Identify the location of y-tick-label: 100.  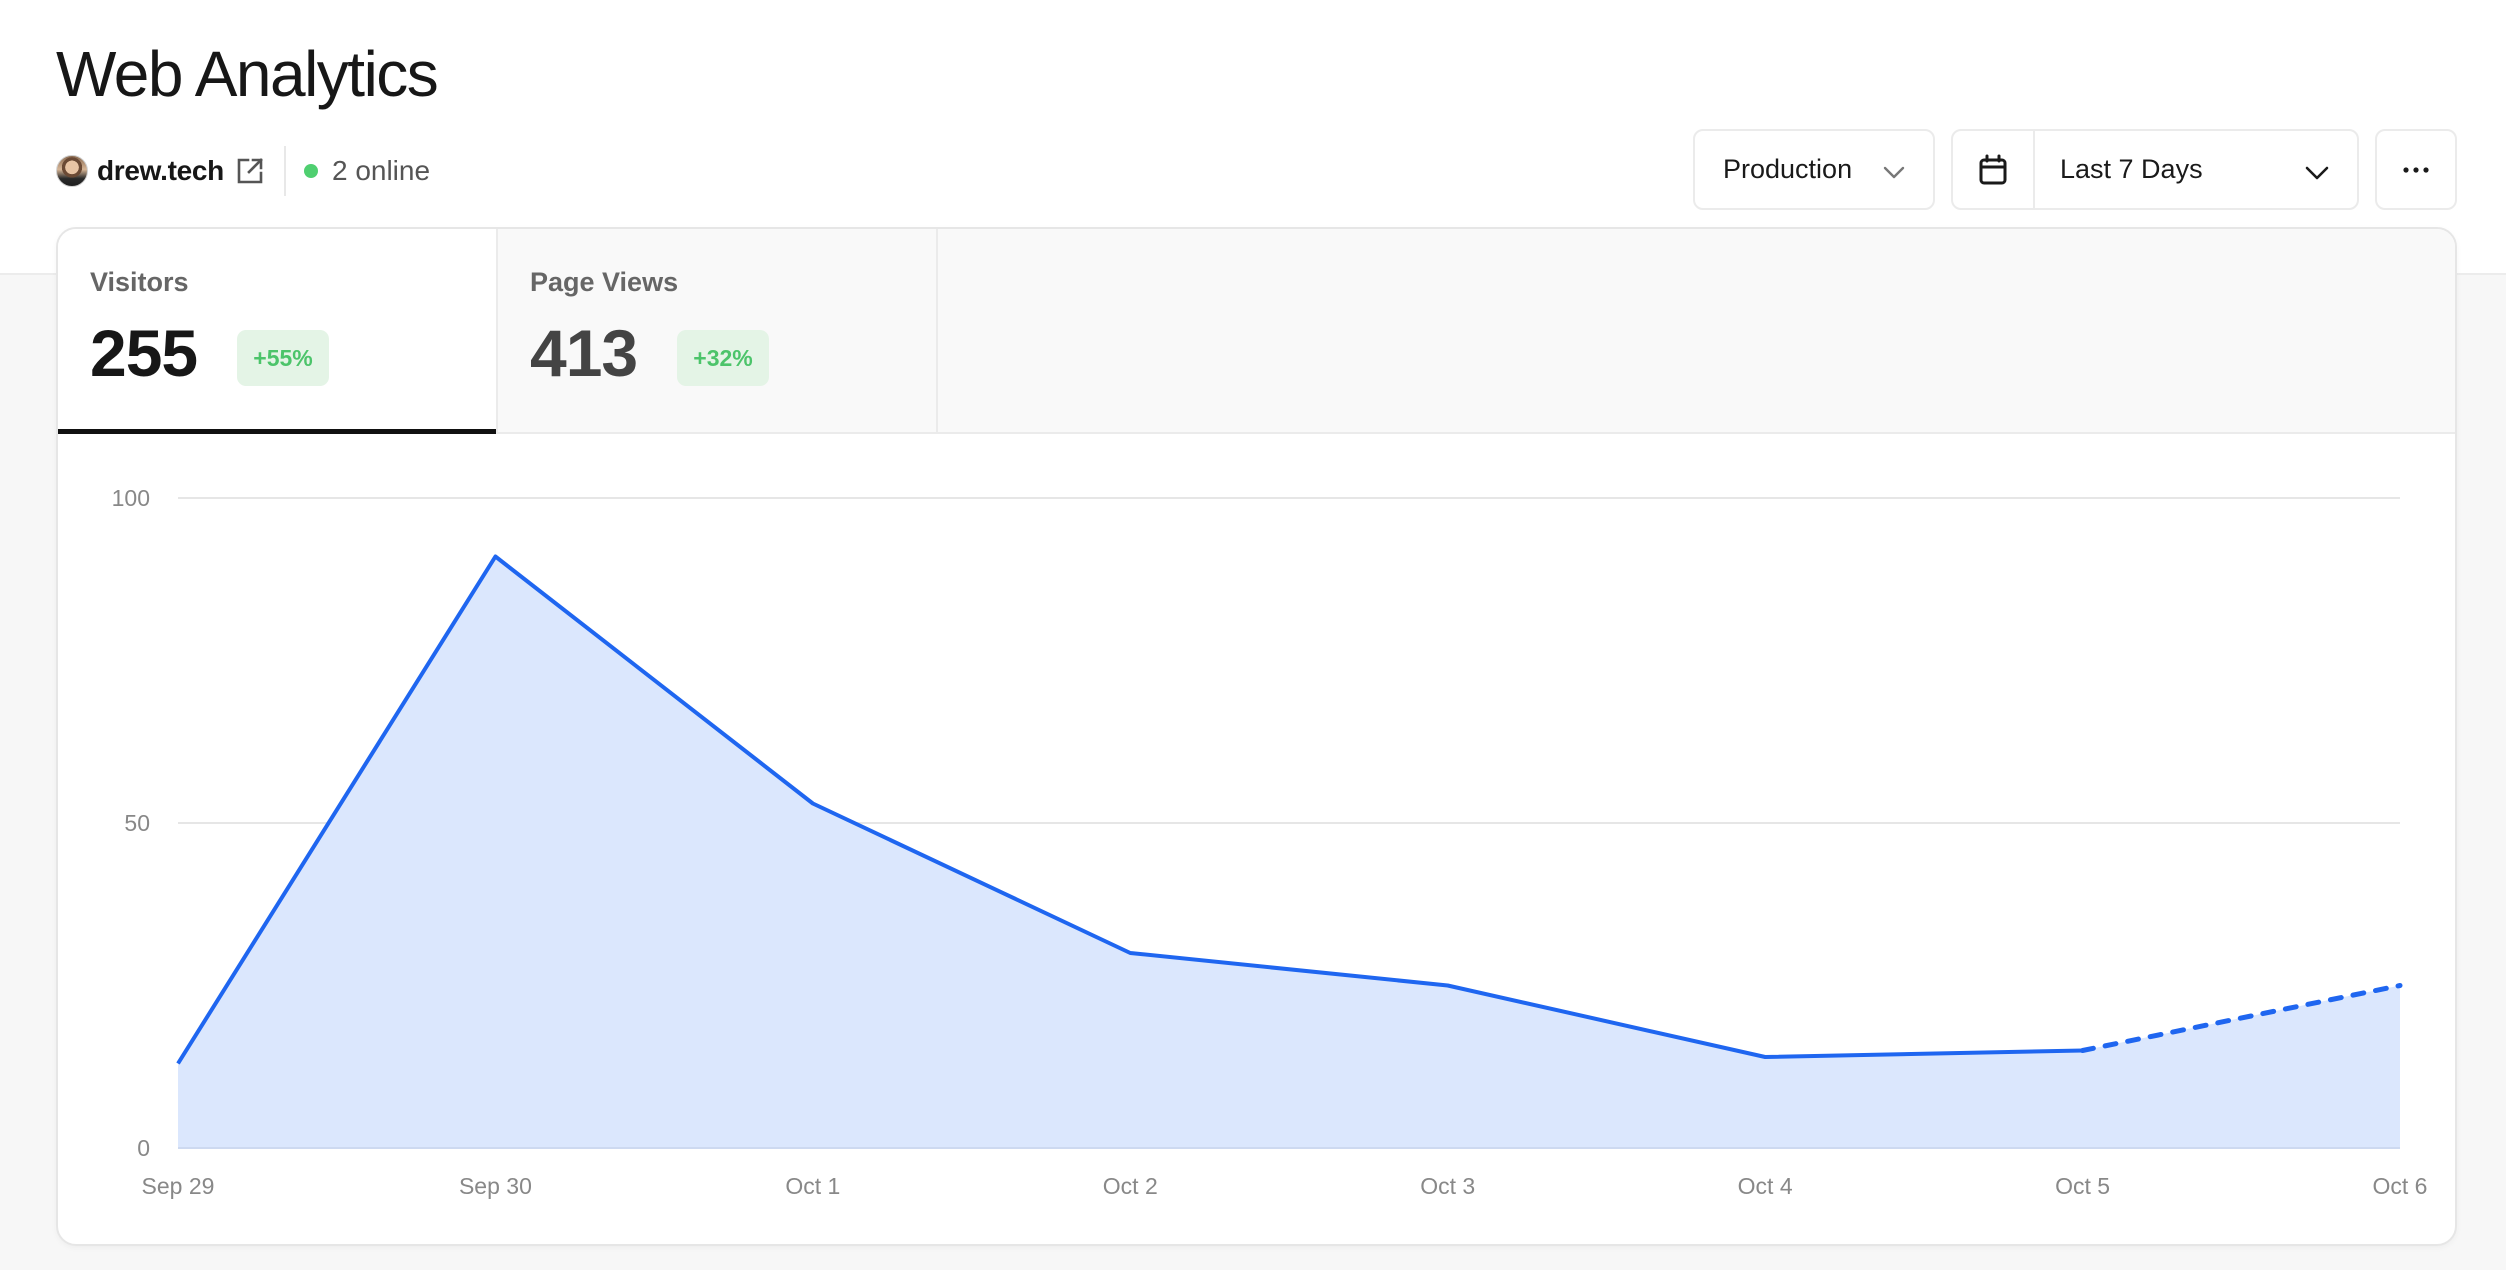
(131, 498).